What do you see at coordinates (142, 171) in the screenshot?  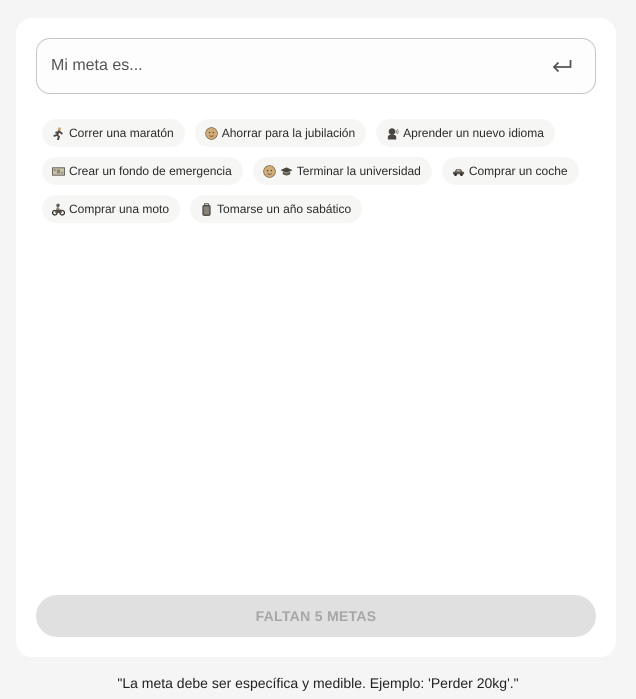 I see `suggestion-chip: Crear un fondo de emergencia` at bounding box center [142, 171].